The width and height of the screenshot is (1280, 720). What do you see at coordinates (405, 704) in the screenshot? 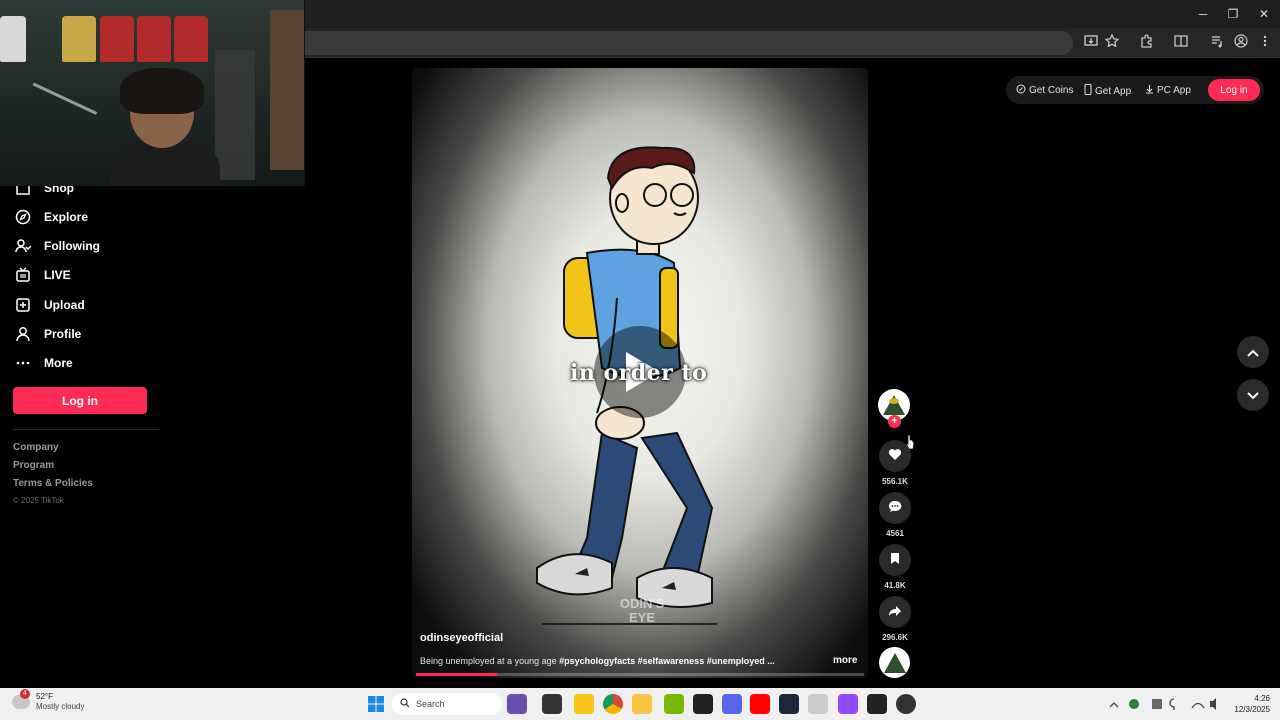
I see `search-icon` at bounding box center [405, 704].